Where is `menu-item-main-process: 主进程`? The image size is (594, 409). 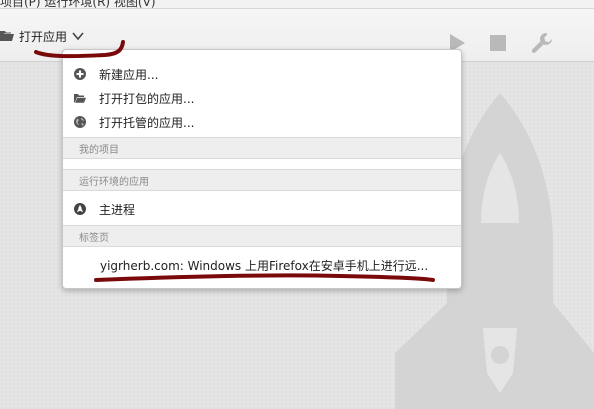
menu-item-main-process: 主进程 is located at coordinates (262, 209).